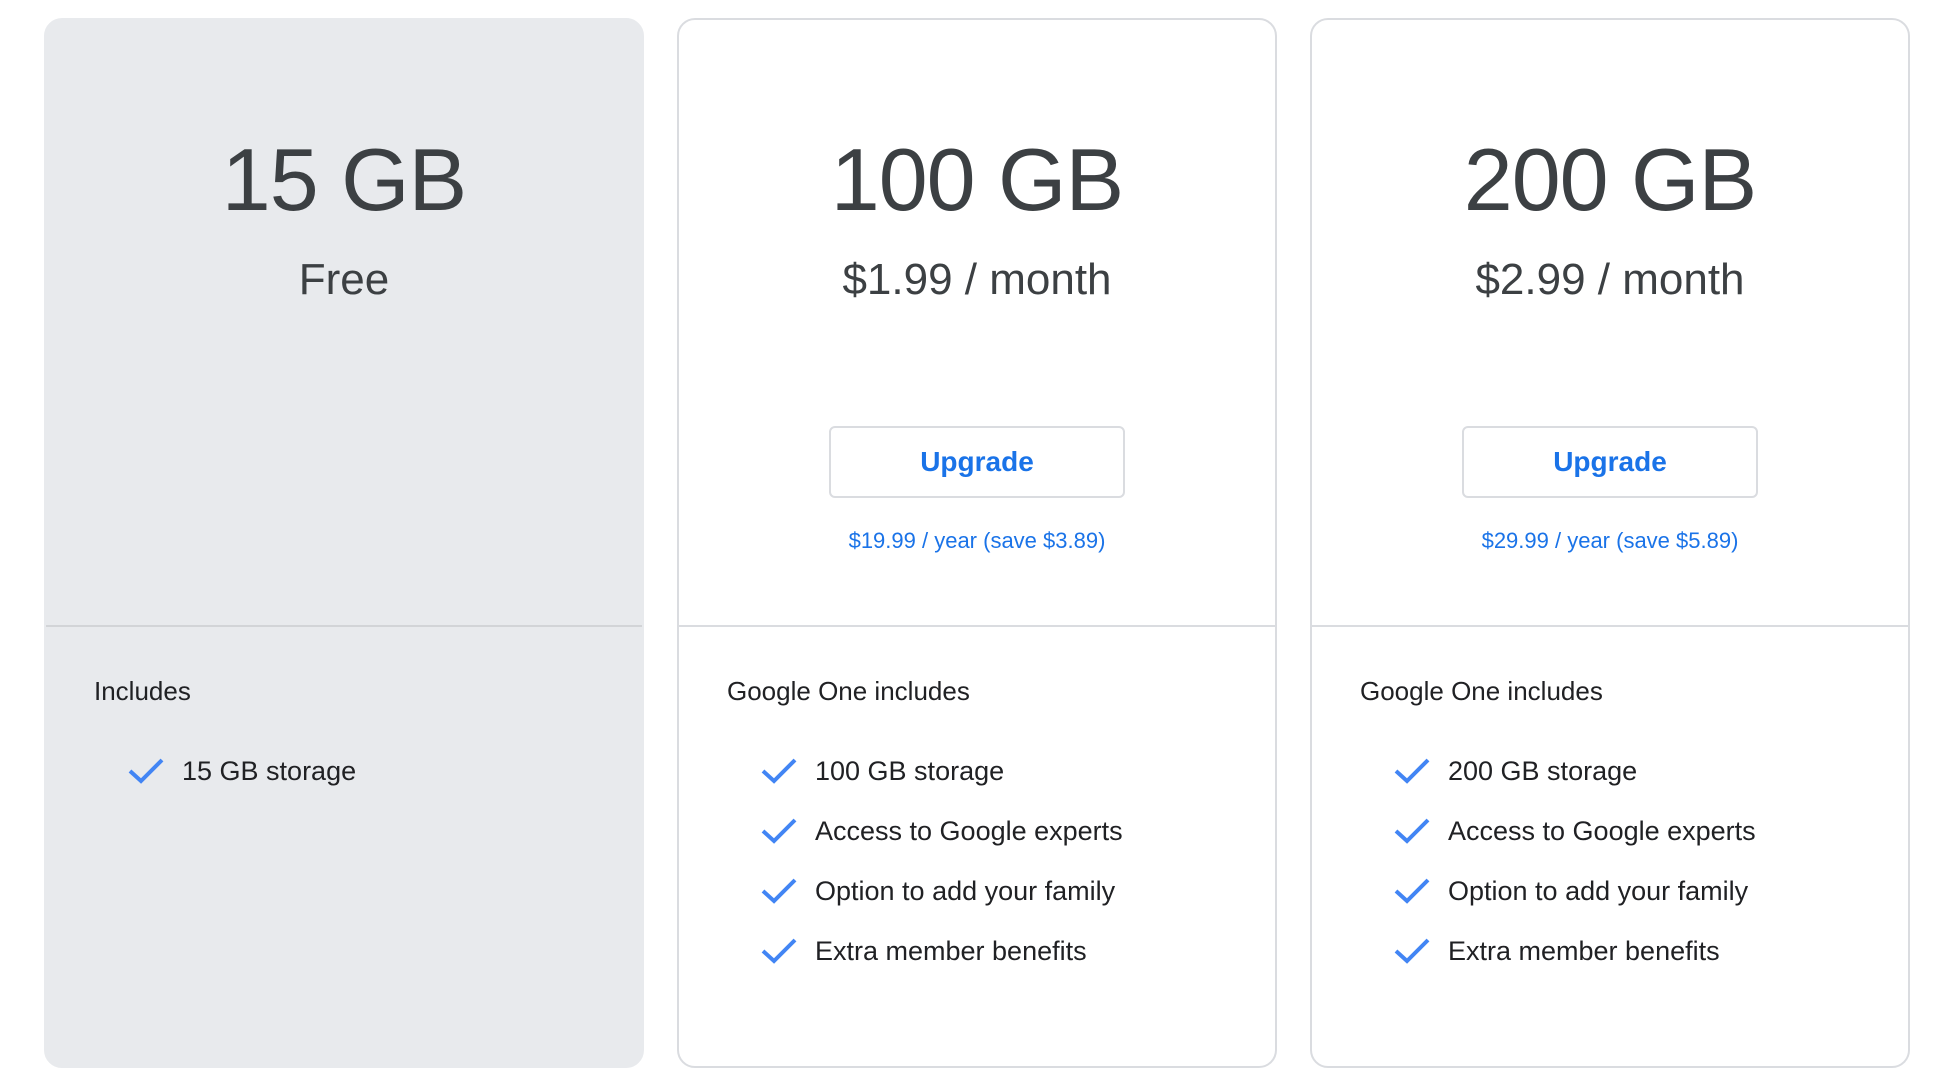 The height and width of the screenshot is (1084, 1954). What do you see at coordinates (1650, 771) in the screenshot?
I see `feature-item: 200 GB storage` at bounding box center [1650, 771].